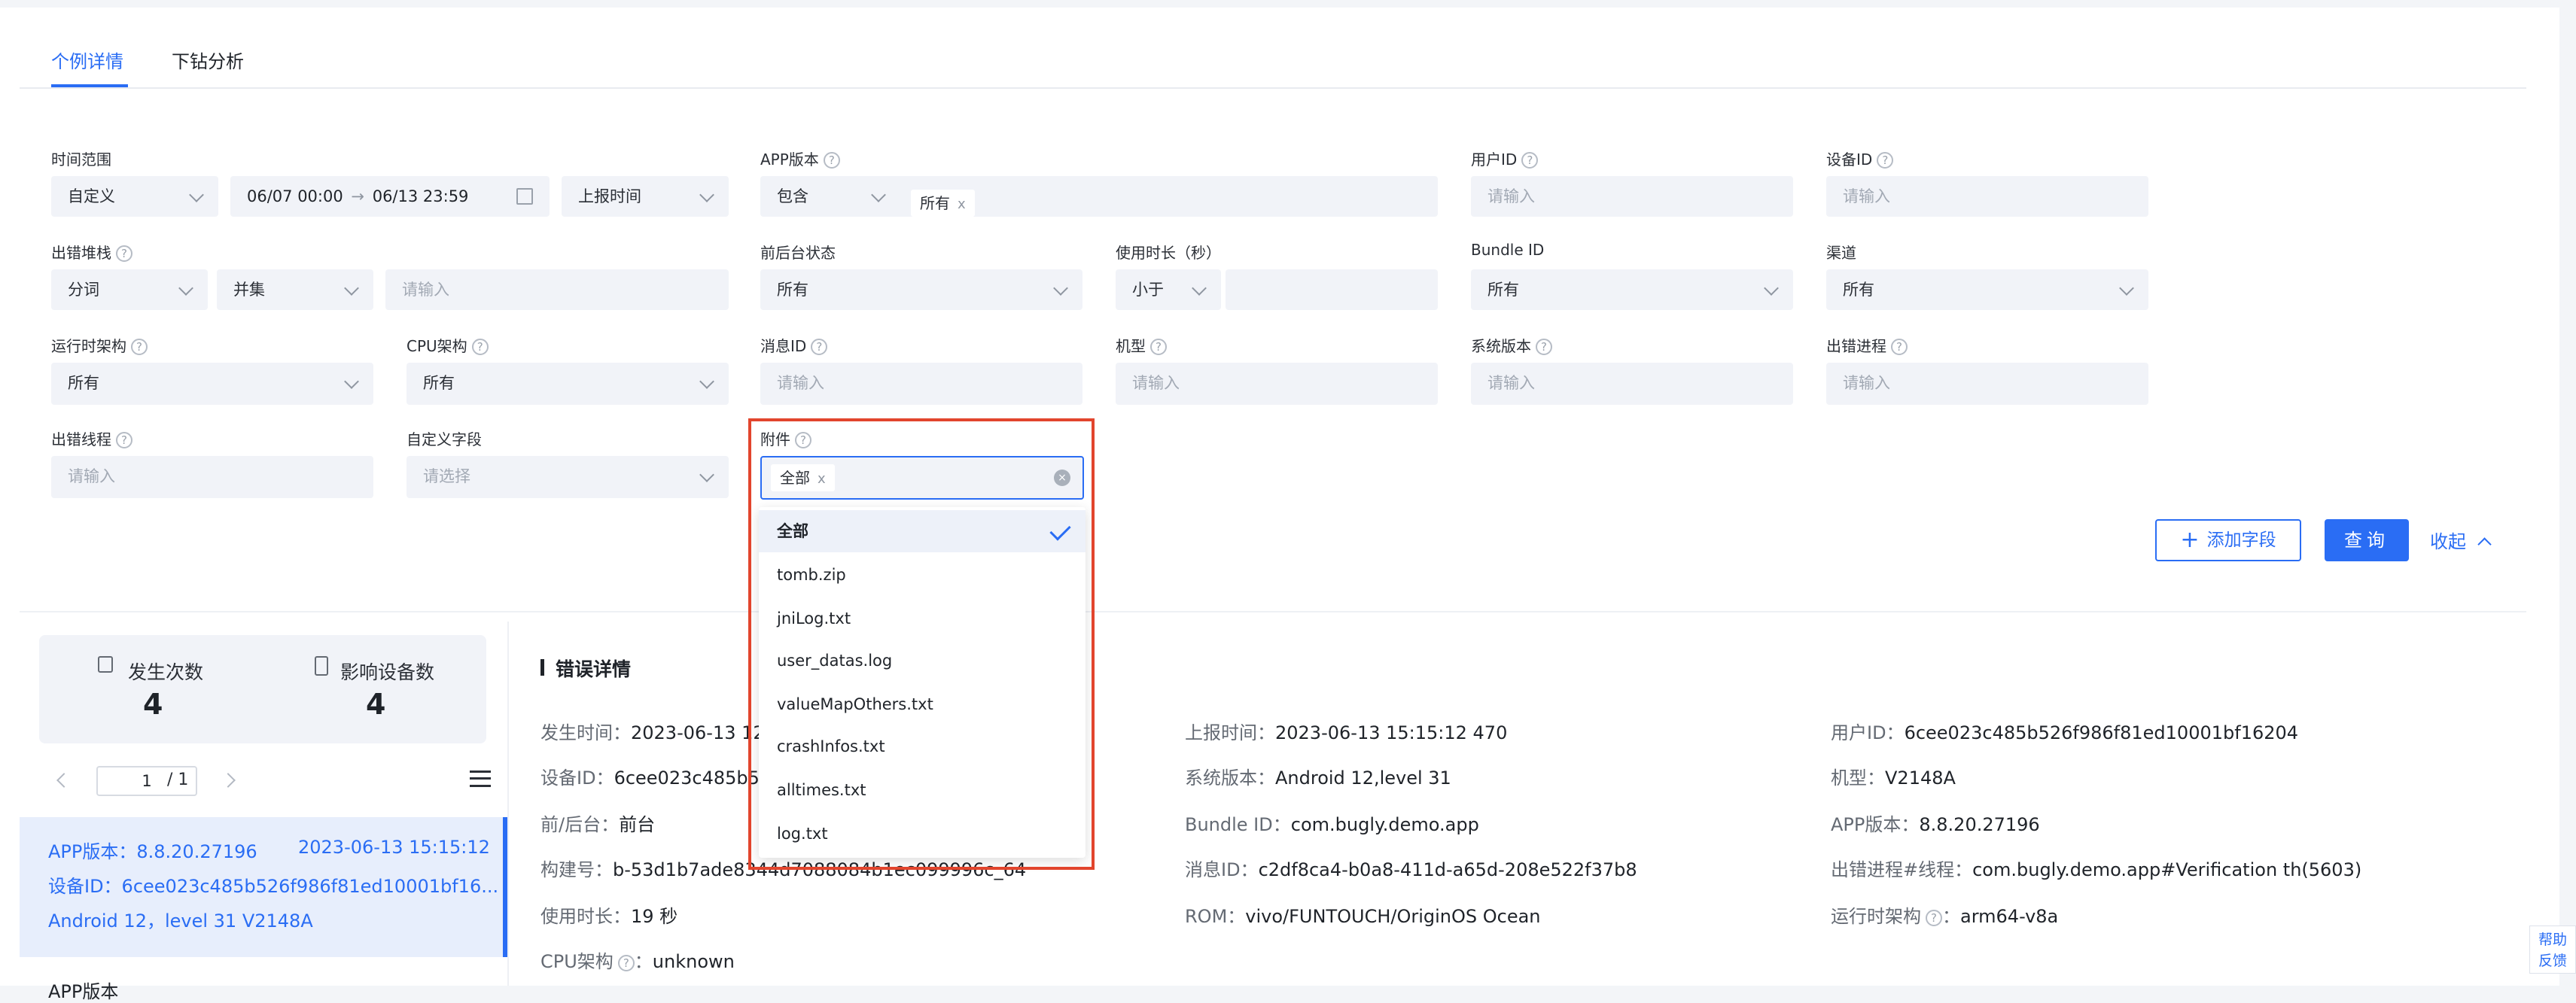  What do you see at coordinates (1169, 290) in the screenshot?
I see `usage-duration-op-select: 小于` at bounding box center [1169, 290].